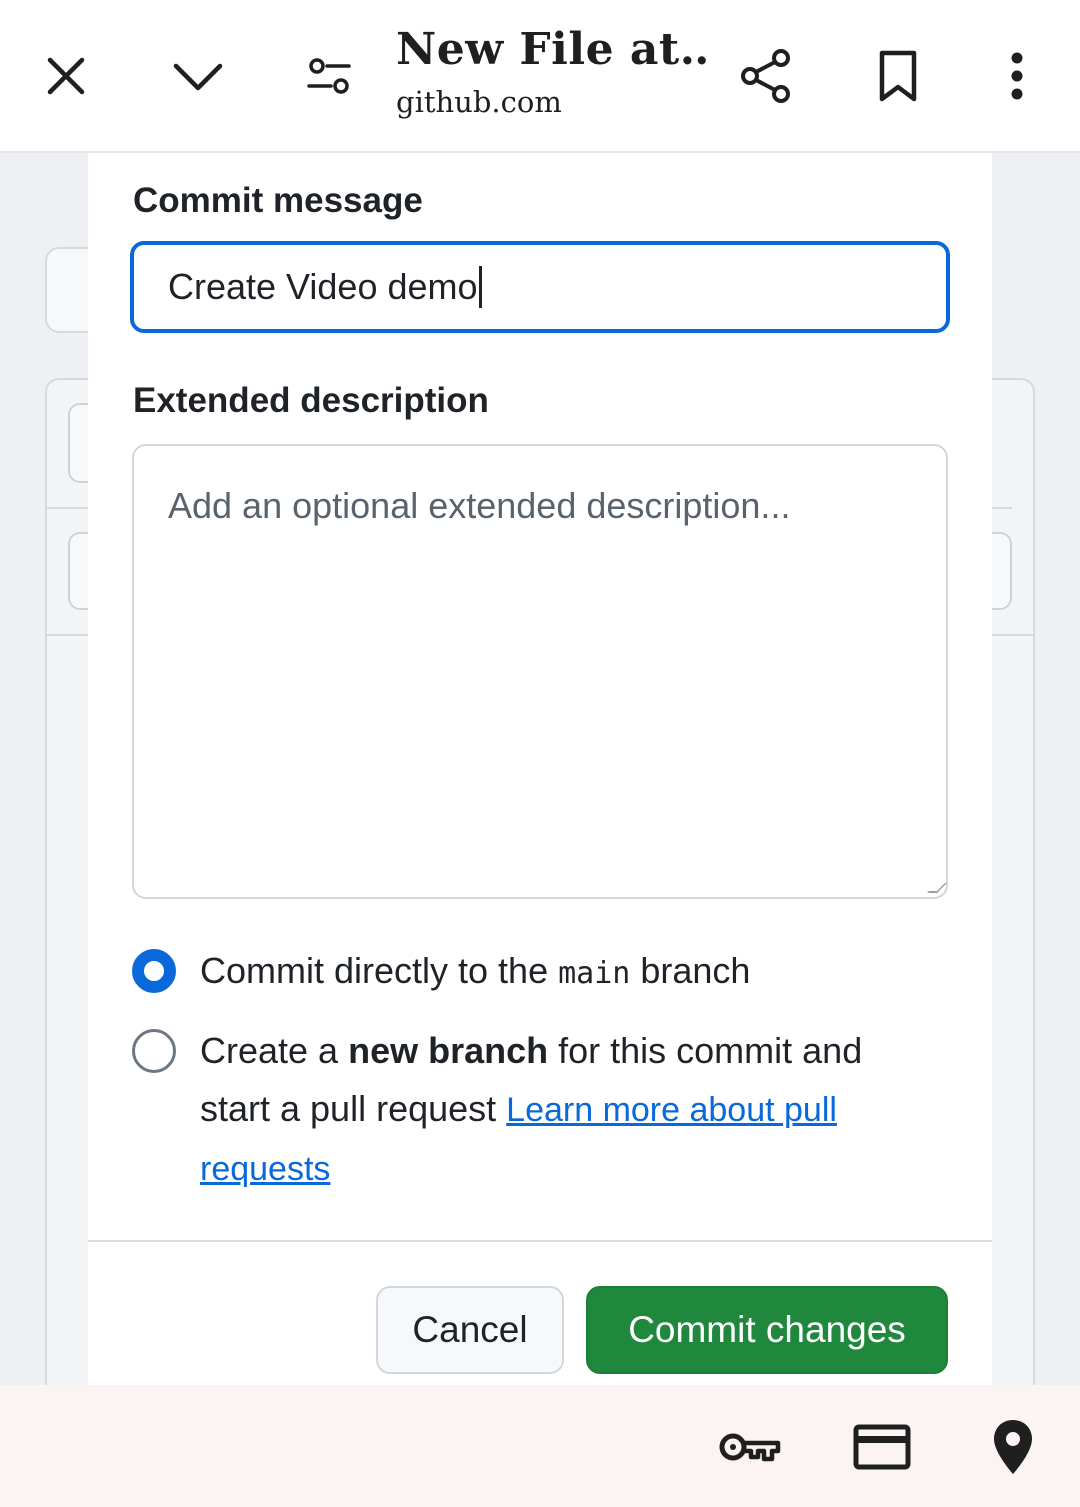  Describe the element at coordinates (1017, 76) in the screenshot. I see `more-vert-icon` at that location.